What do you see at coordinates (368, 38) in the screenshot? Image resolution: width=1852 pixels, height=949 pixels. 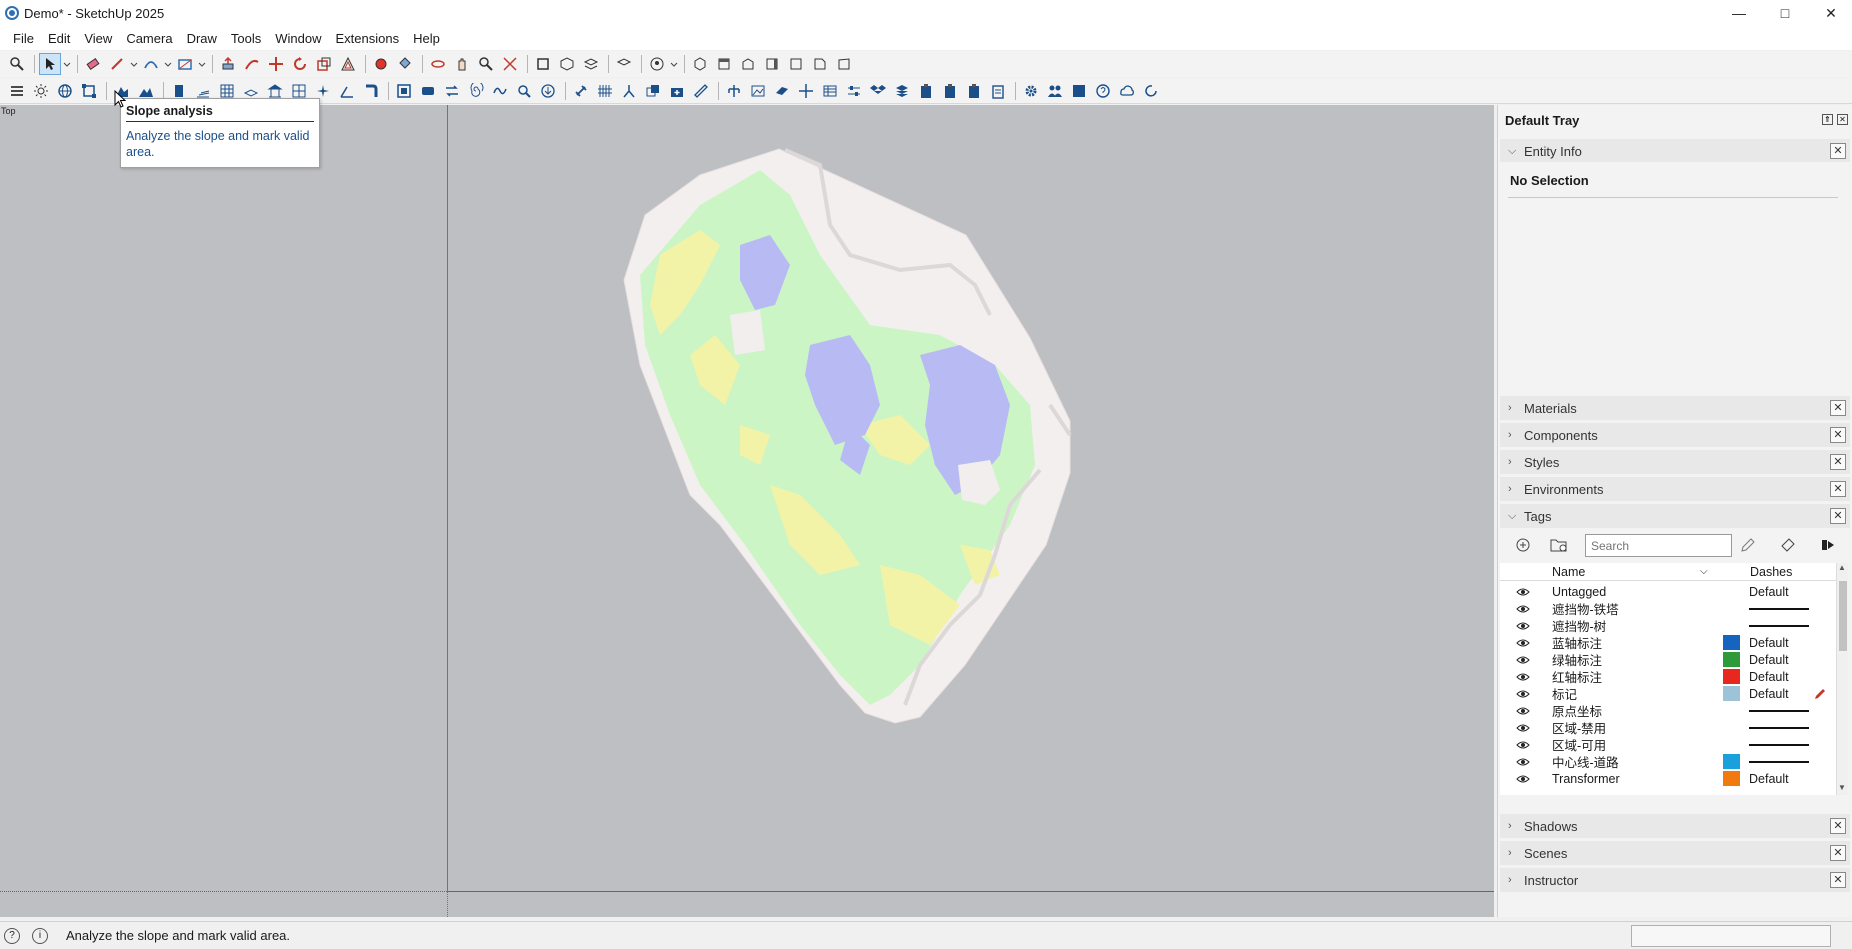 I see `menu-extensions: Extensions` at bounding box center [368, 38].